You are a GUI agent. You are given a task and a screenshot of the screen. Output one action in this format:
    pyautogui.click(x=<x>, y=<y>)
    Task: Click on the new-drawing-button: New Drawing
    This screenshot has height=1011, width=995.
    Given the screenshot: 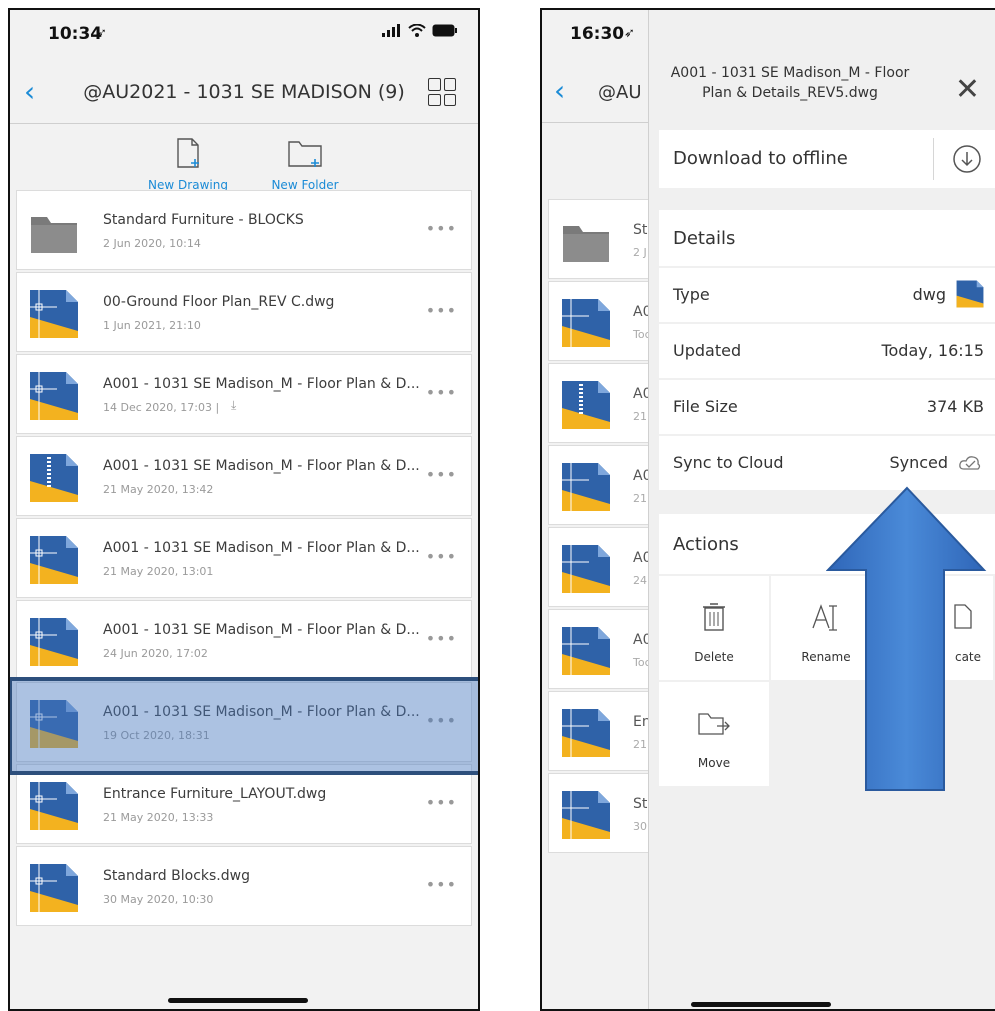 What is the action you would take?
    pyautogui.click(x=188, y=165)
    